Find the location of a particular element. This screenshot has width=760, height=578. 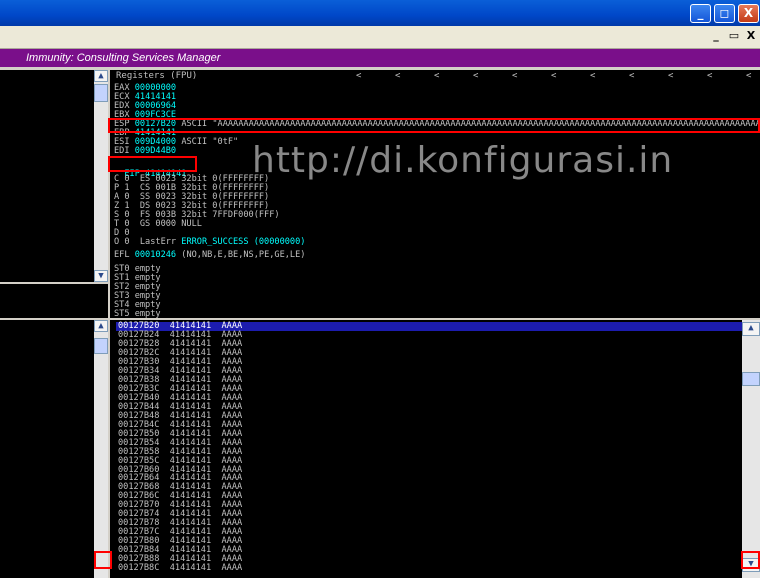

lasterr-line: O 0 LastErr ERROR_SUCCESS (00000000) is located at coordinates (210, 242).